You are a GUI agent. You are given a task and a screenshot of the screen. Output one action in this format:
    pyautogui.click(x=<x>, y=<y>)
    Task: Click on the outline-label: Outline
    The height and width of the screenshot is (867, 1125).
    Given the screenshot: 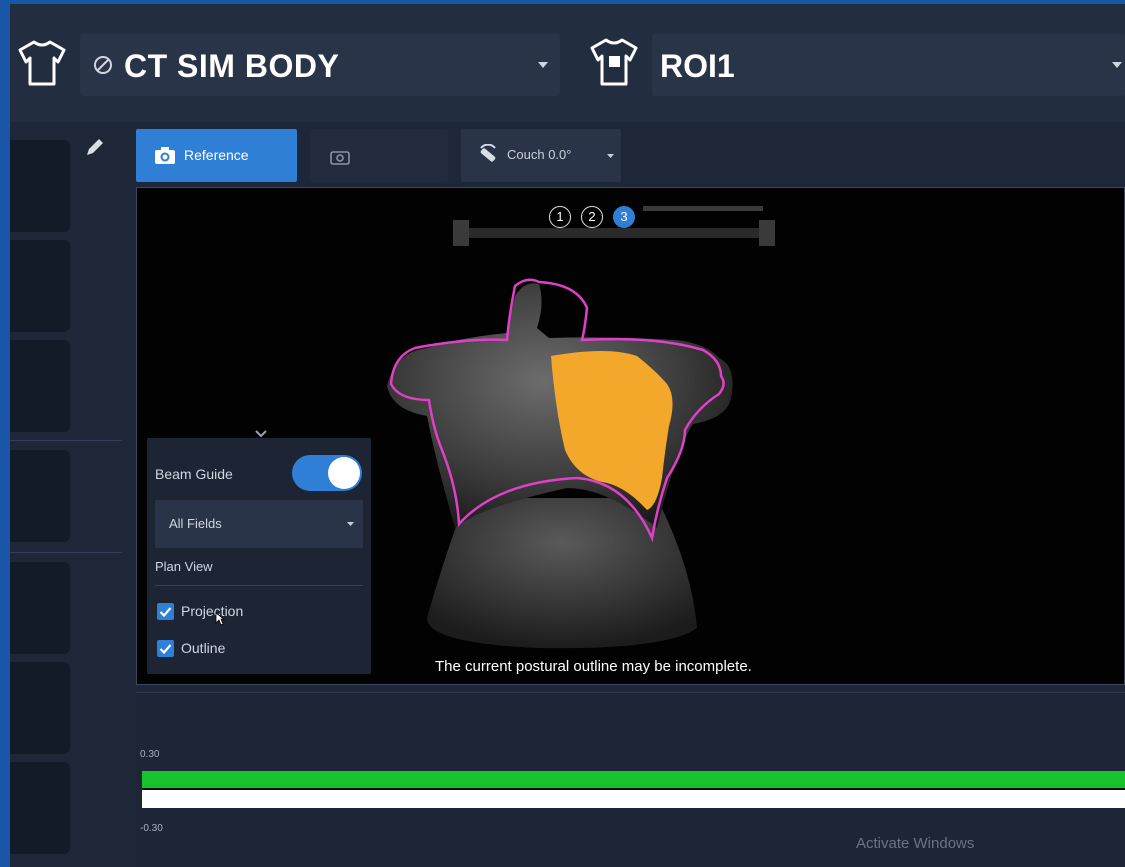 What is the action you would take?
    pyautogui.click(x=203, y=648)
    